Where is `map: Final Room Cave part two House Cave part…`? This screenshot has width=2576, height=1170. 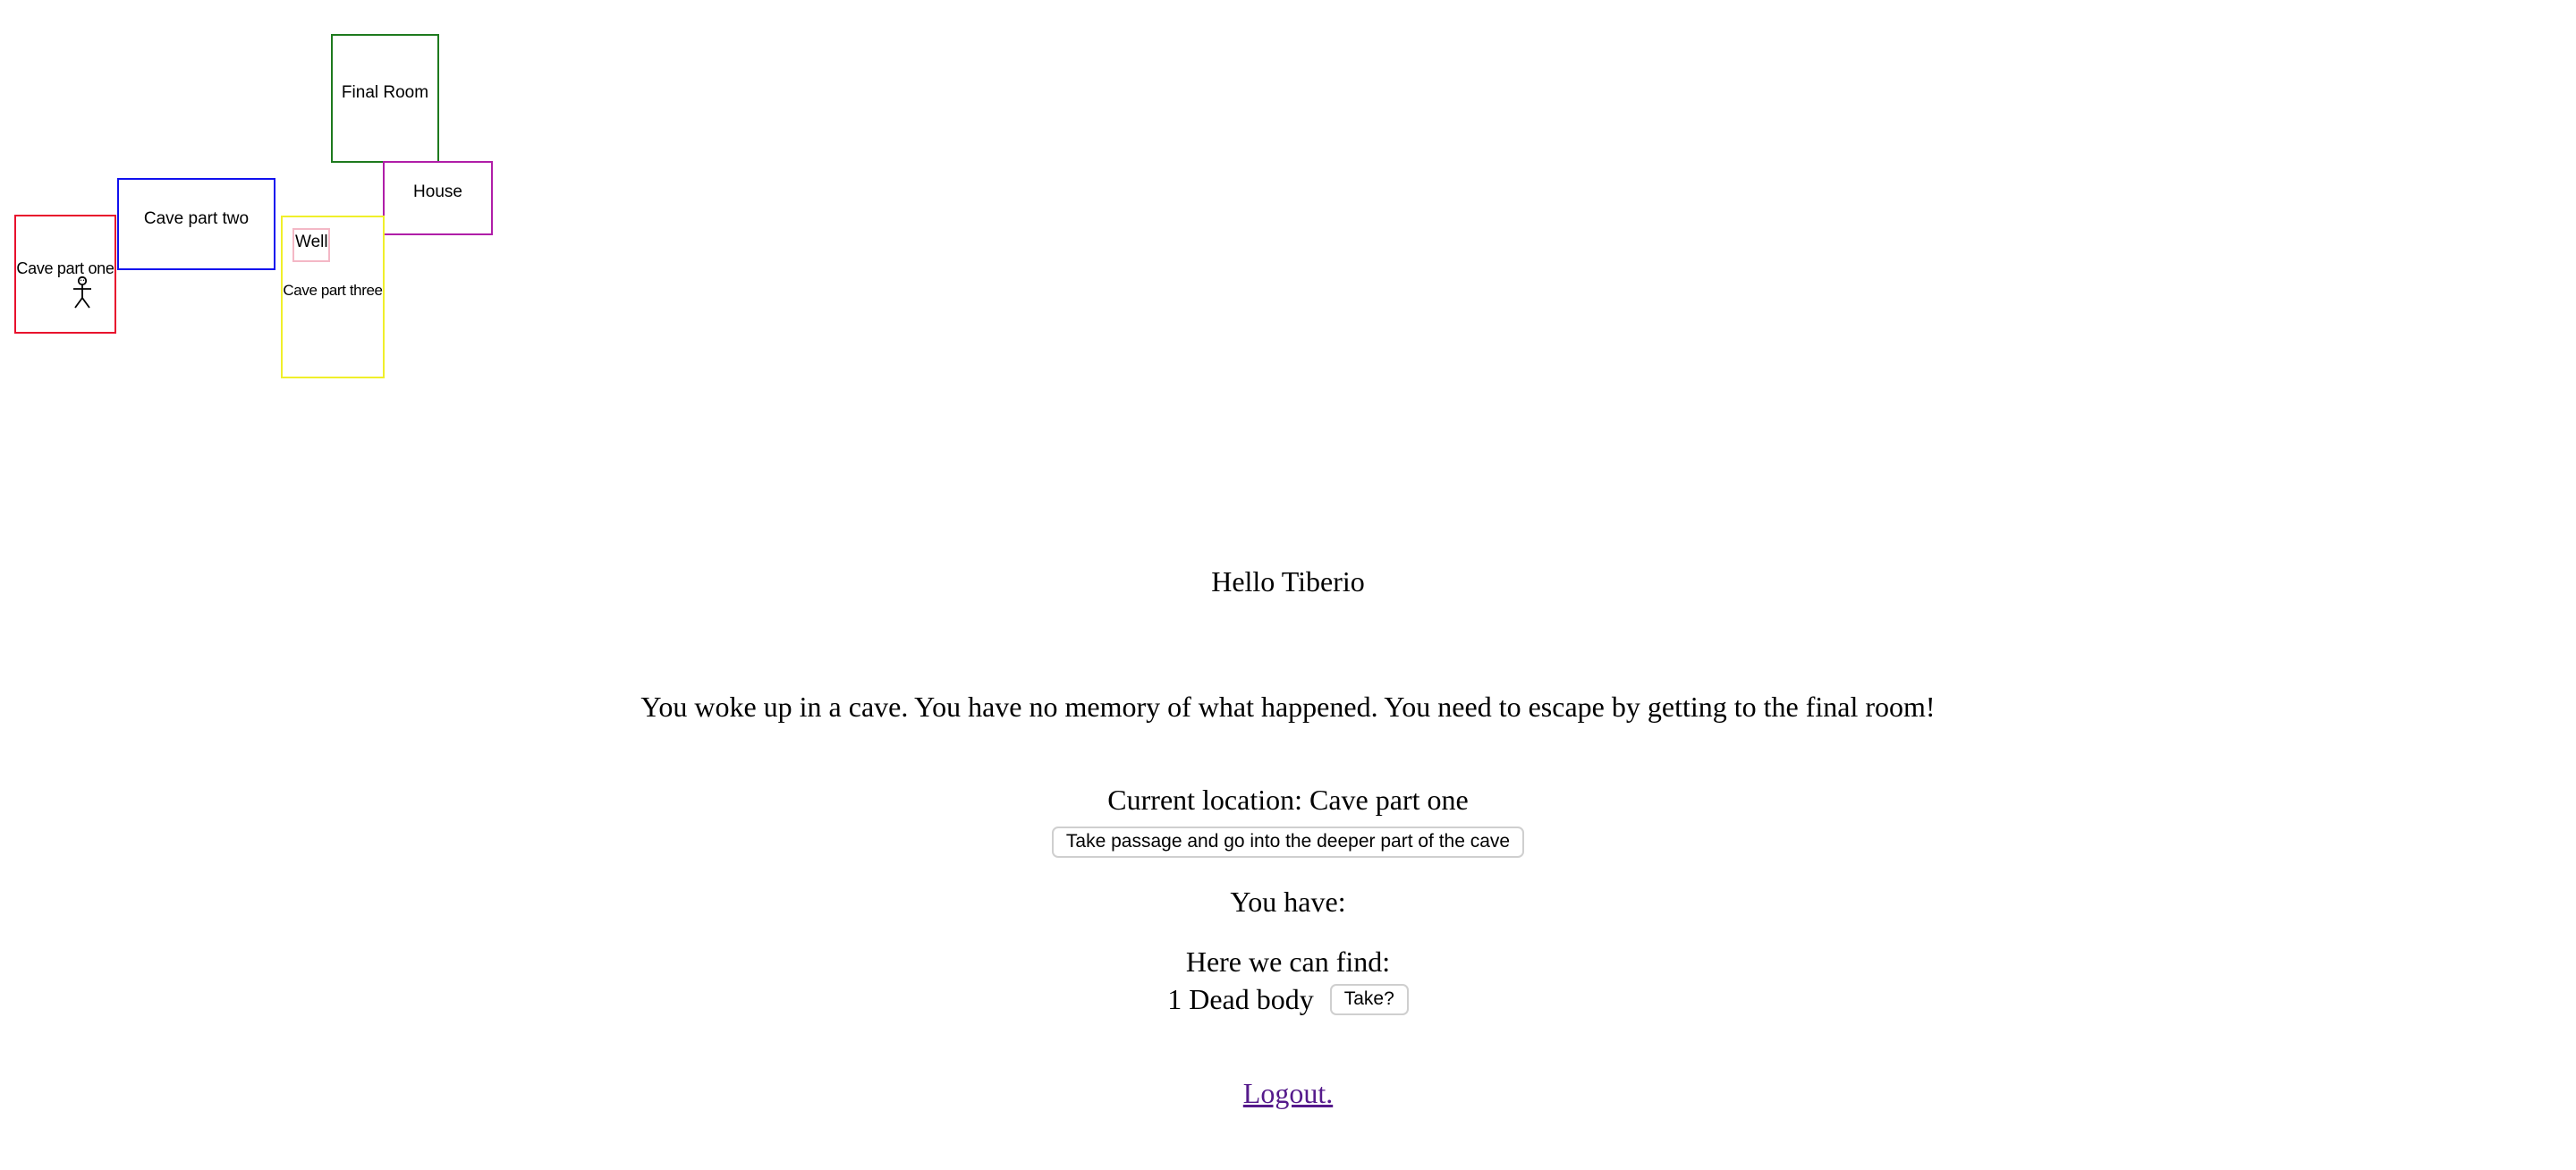 map: Final Room Cave part two House Cave part… is located at coordinates (268, 197).